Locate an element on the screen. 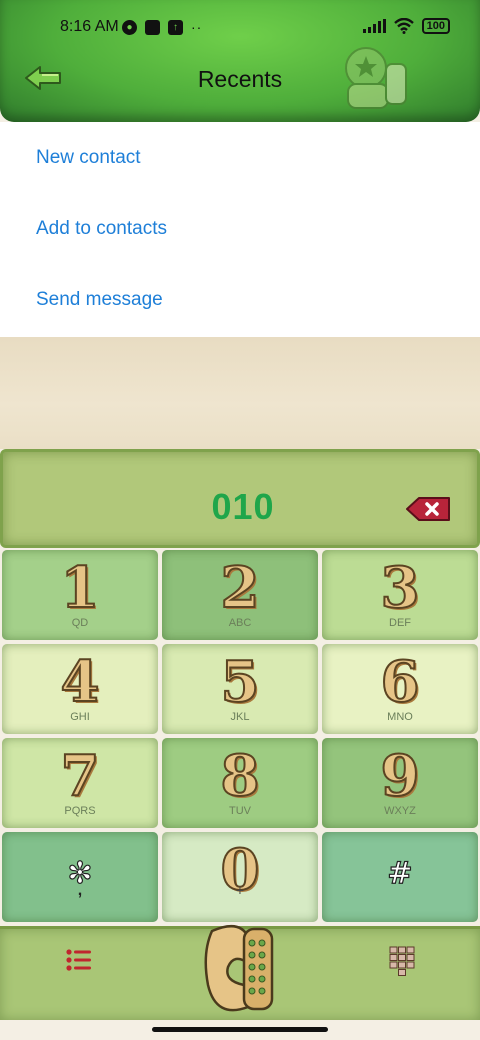  call-button-icon is located at coordinates (240, 969).